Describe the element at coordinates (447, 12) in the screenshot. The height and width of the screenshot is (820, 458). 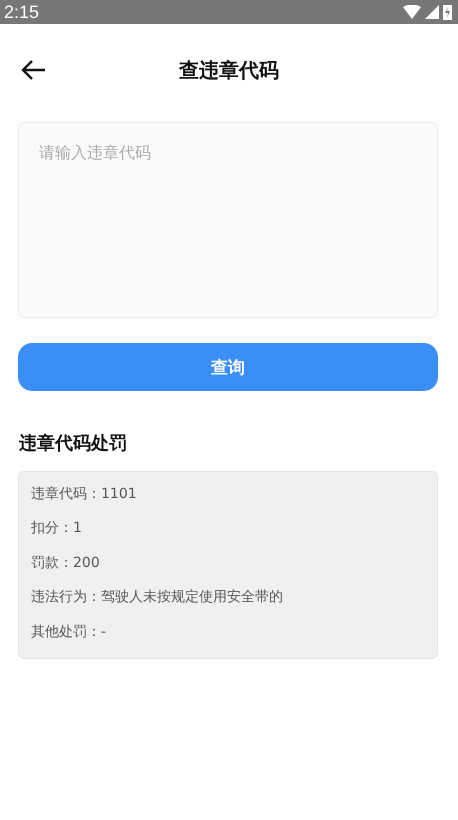
I see `battery-icon` at that location.